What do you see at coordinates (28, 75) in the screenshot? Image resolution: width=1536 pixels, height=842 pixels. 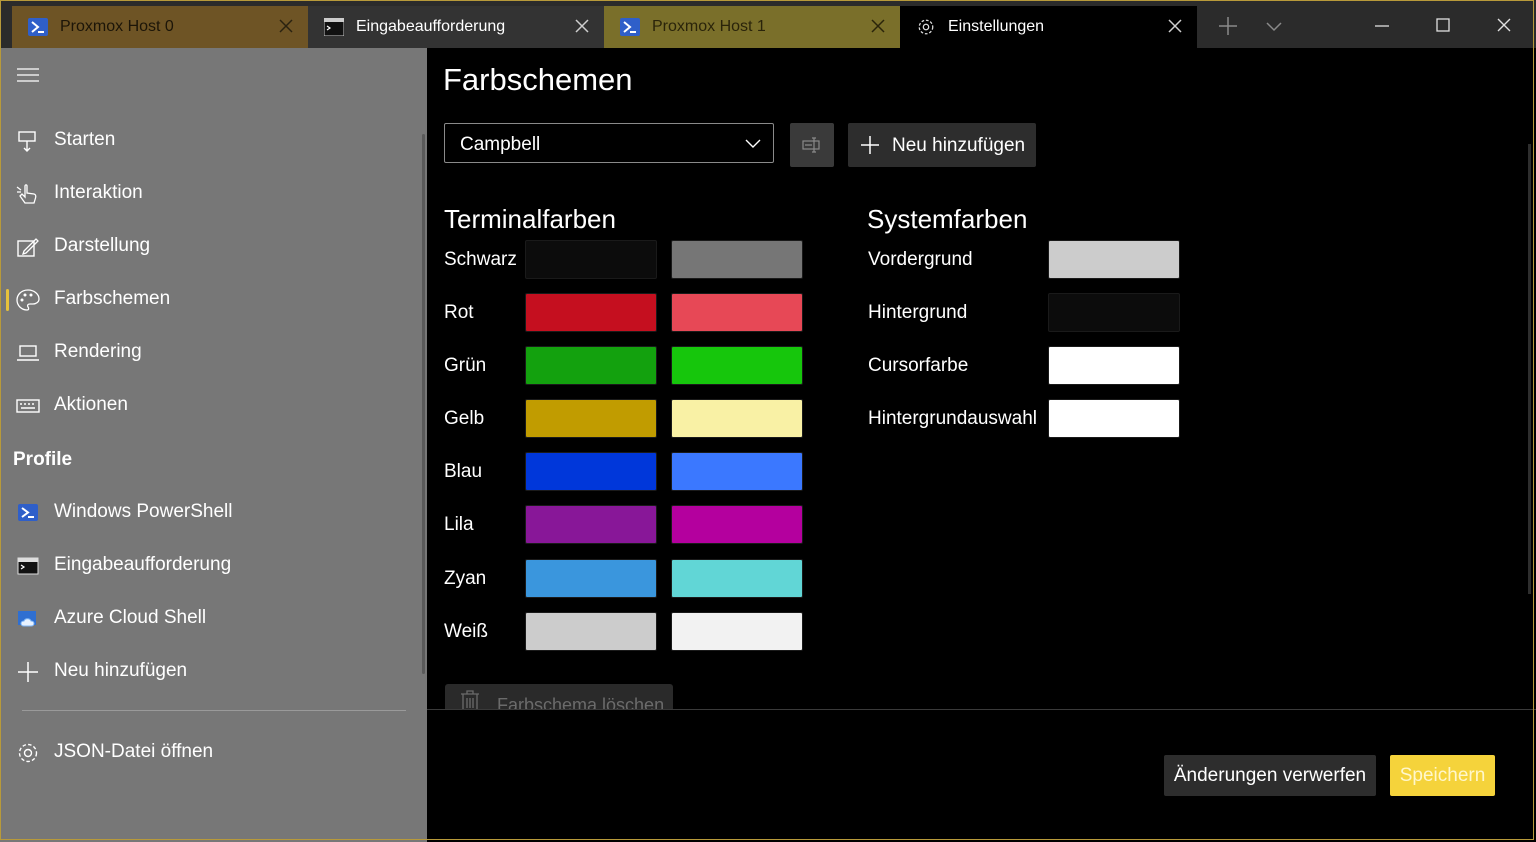 I see `hamburger-menu-icon` at bounding box center [28, 75].